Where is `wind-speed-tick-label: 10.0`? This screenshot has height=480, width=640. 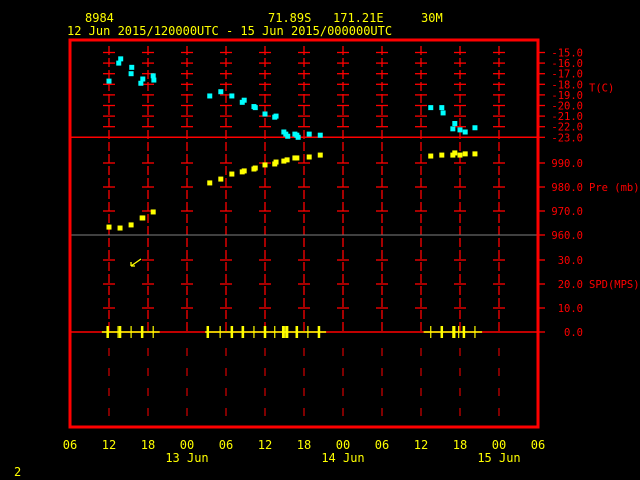
wind-speed-tick-label: 10.0 is located at coordinates (570, 309).